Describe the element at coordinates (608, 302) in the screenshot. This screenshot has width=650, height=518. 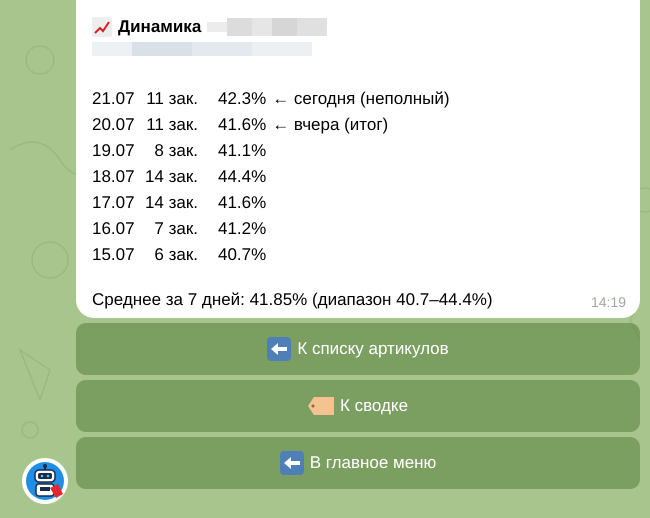
I see `message-time: 14:19` at that location.